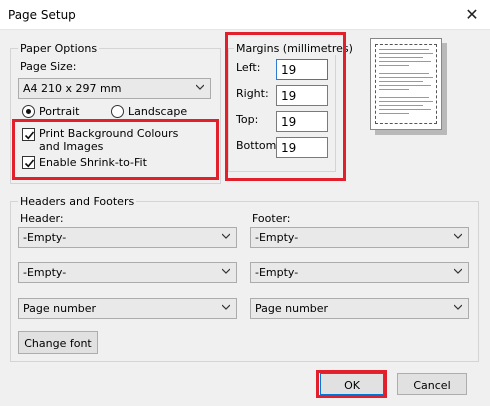 The width and height of the screenshot is (490, 406). I want to click on header-select-3-value: Page number, so click(60, 308).